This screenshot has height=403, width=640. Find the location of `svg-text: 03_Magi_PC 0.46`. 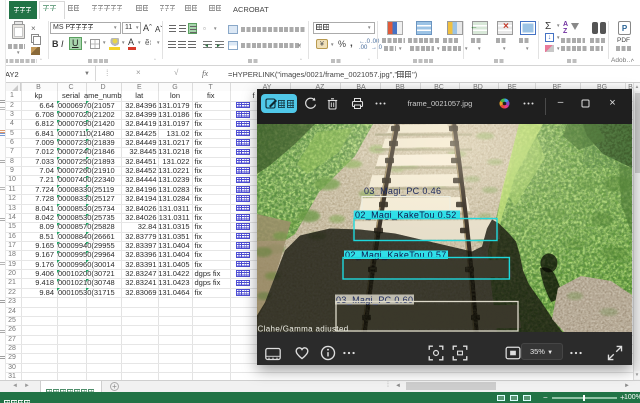

svg-text: 03_Magi_PC 0.46 is located at coordinates (402, 191).